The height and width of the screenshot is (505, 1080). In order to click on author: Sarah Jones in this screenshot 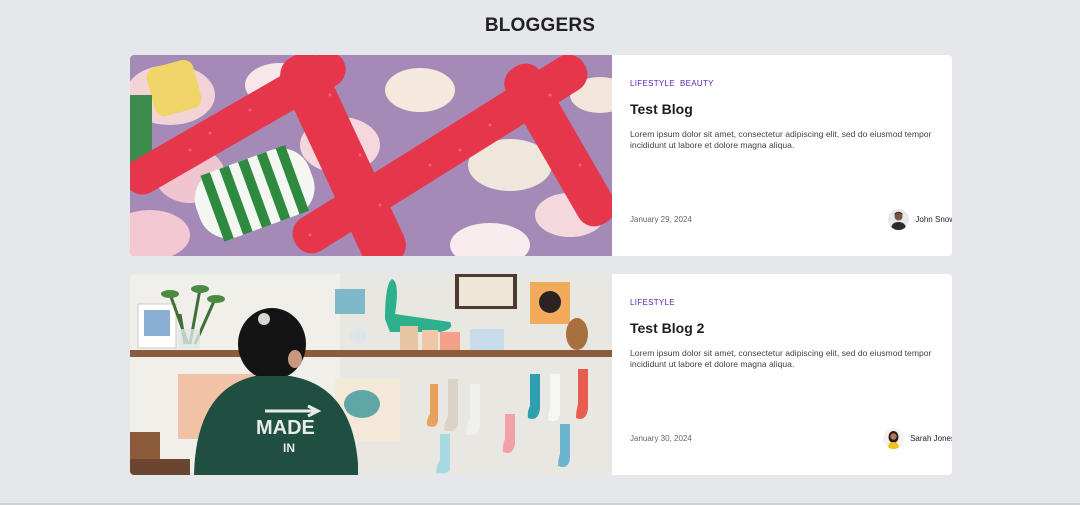, I will do `click(917, 438)`.